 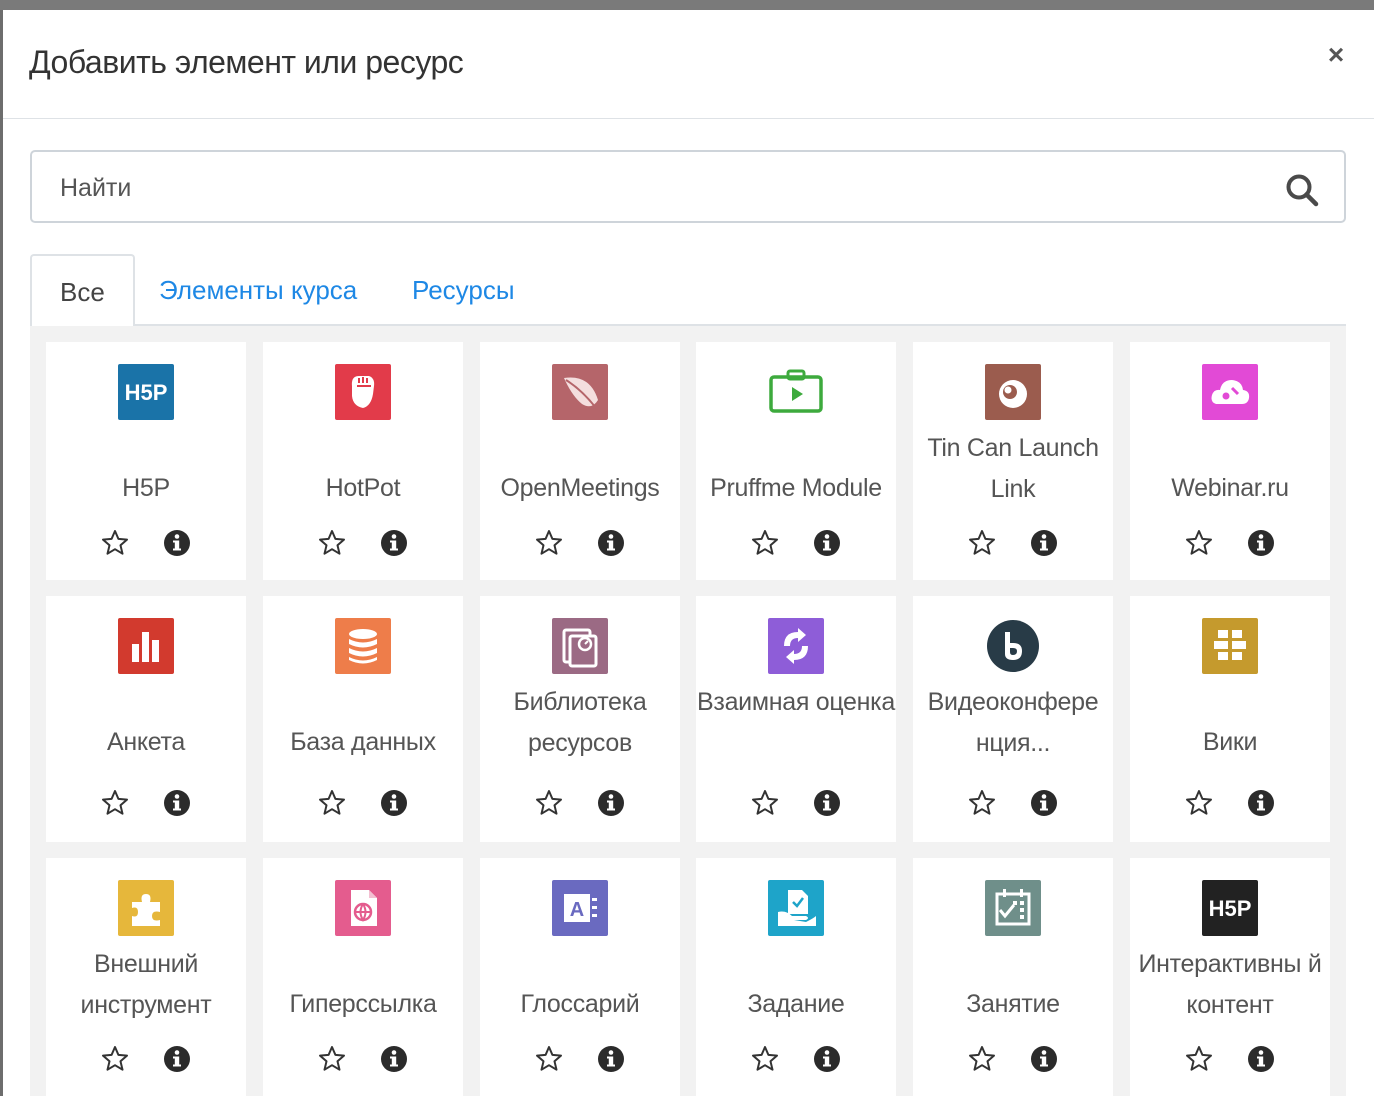 What do you see at coordinates (146, 461) in the screenshot?
I see `activity-tile-h5p: H5P H5P` at bounding box center [146, 461].